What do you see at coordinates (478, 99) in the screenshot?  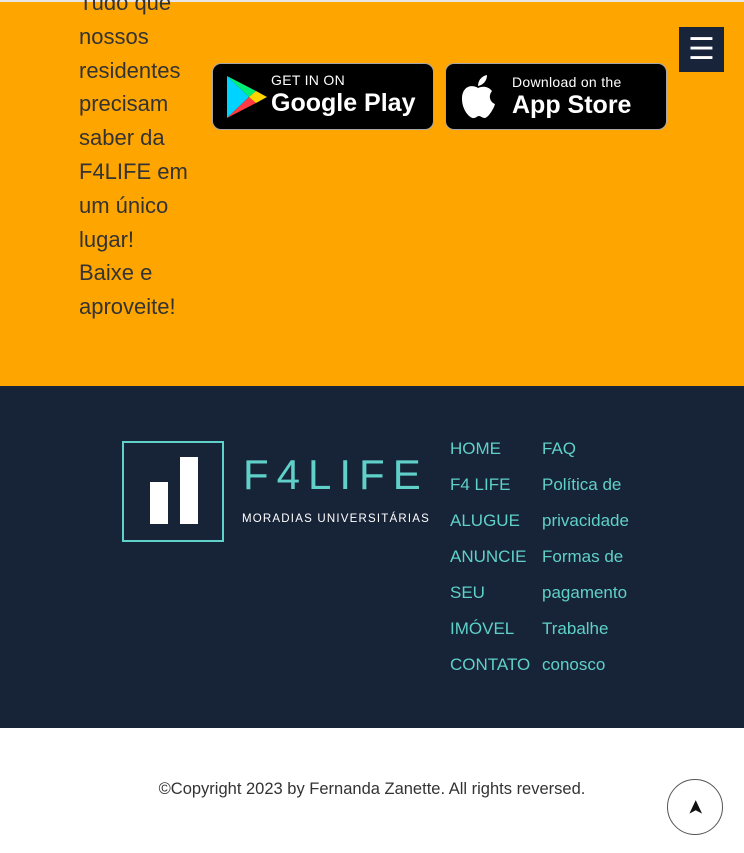 I see `apple-icon` at bounding box center [478, 99].